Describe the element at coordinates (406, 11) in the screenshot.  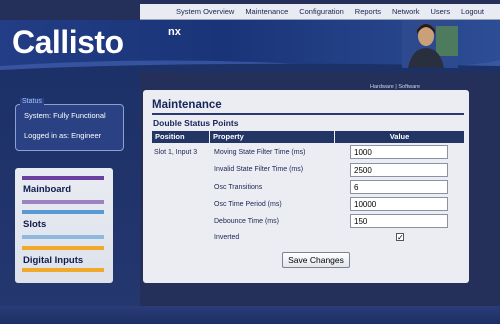
I see `nav-network: Network` at that location.